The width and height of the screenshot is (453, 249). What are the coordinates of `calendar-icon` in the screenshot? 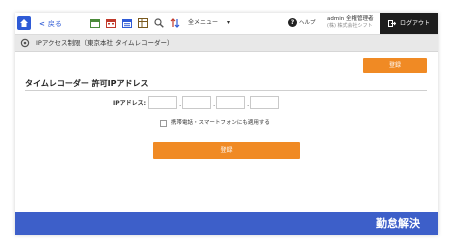 It's located at (95, 23).